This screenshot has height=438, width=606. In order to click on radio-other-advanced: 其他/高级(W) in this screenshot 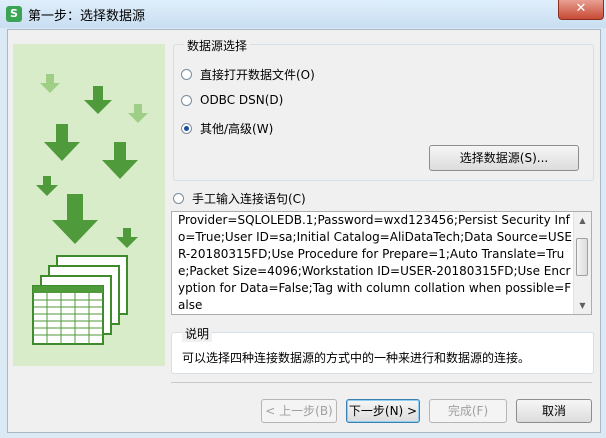, I will do `click(227, 128)`.